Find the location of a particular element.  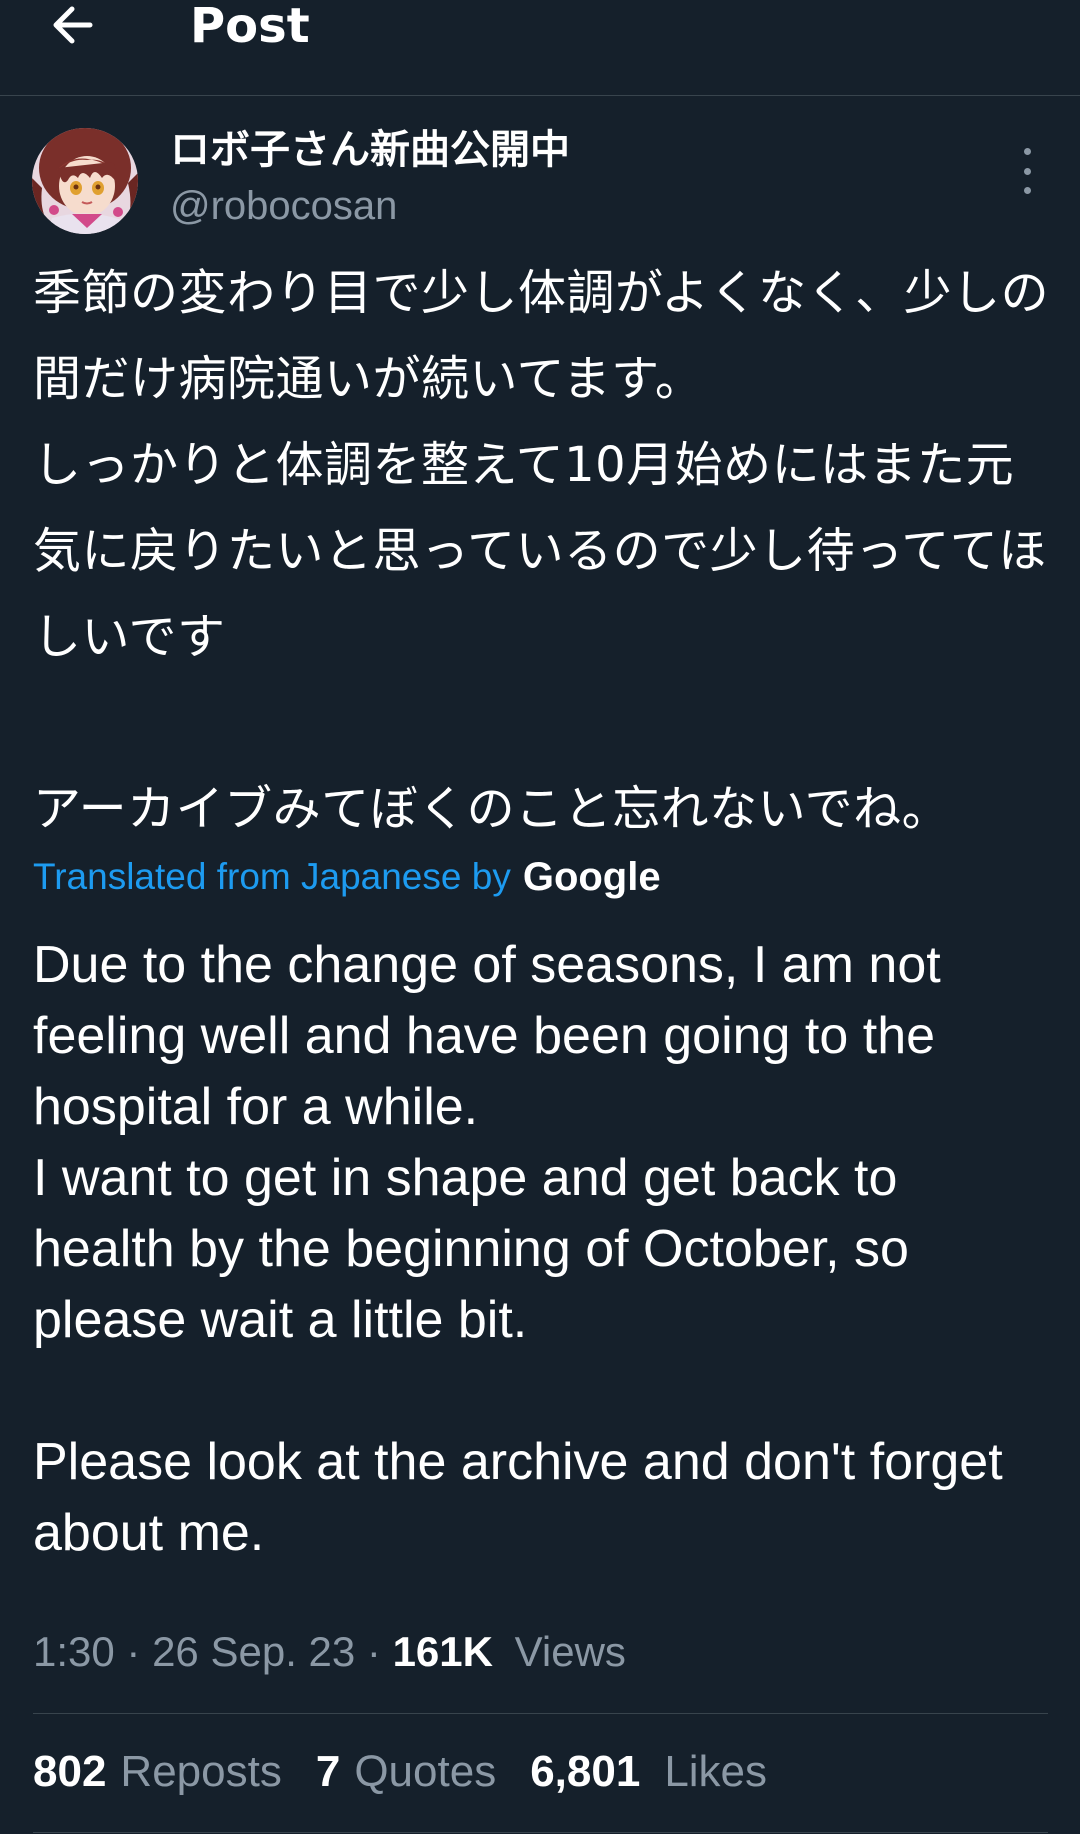

post-meta: 1:30 · 26 Sep. 23 · 161K Views is located at coordinates (329, 1652).